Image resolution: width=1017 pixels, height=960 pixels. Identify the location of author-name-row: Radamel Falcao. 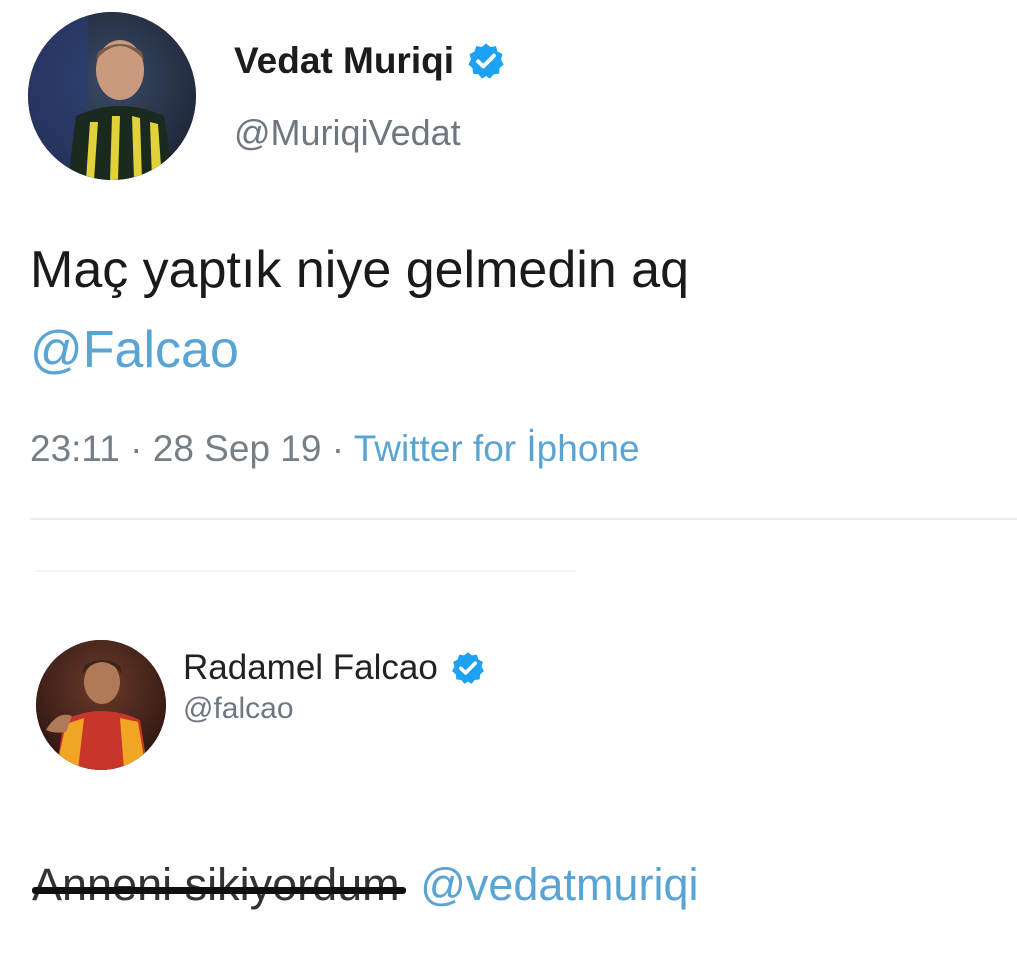
(334, 668).